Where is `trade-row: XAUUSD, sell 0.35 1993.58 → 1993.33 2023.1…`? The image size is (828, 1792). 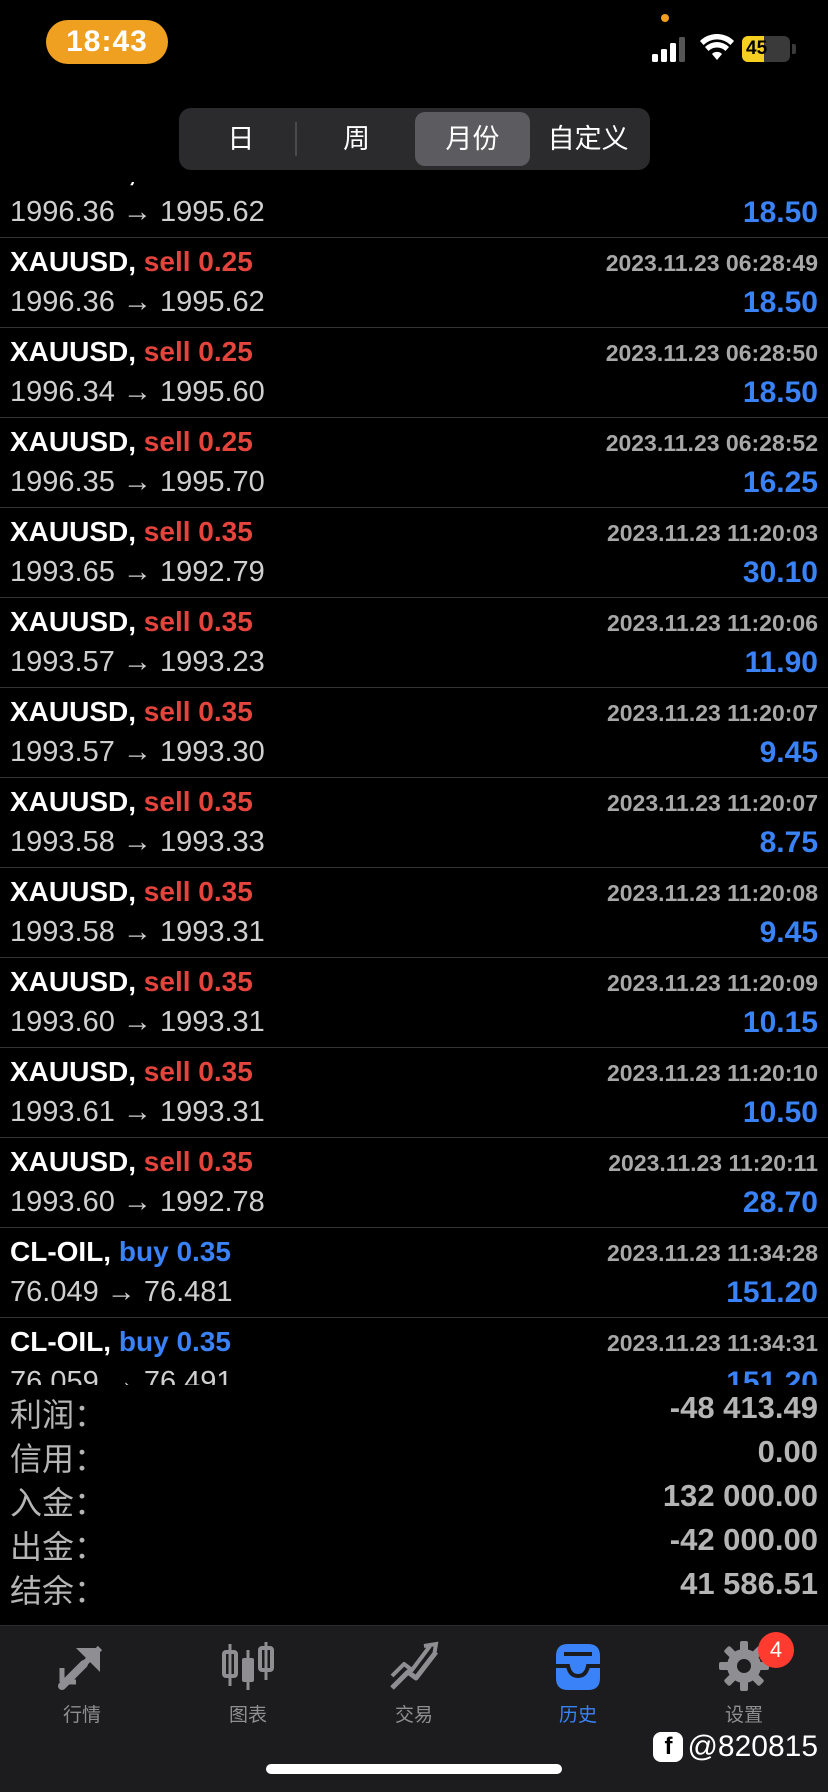
trade-row: XAUUSD, sell 0.35 1993.58 → 1993.33 2023.1… is located at coordinates (414, 823).